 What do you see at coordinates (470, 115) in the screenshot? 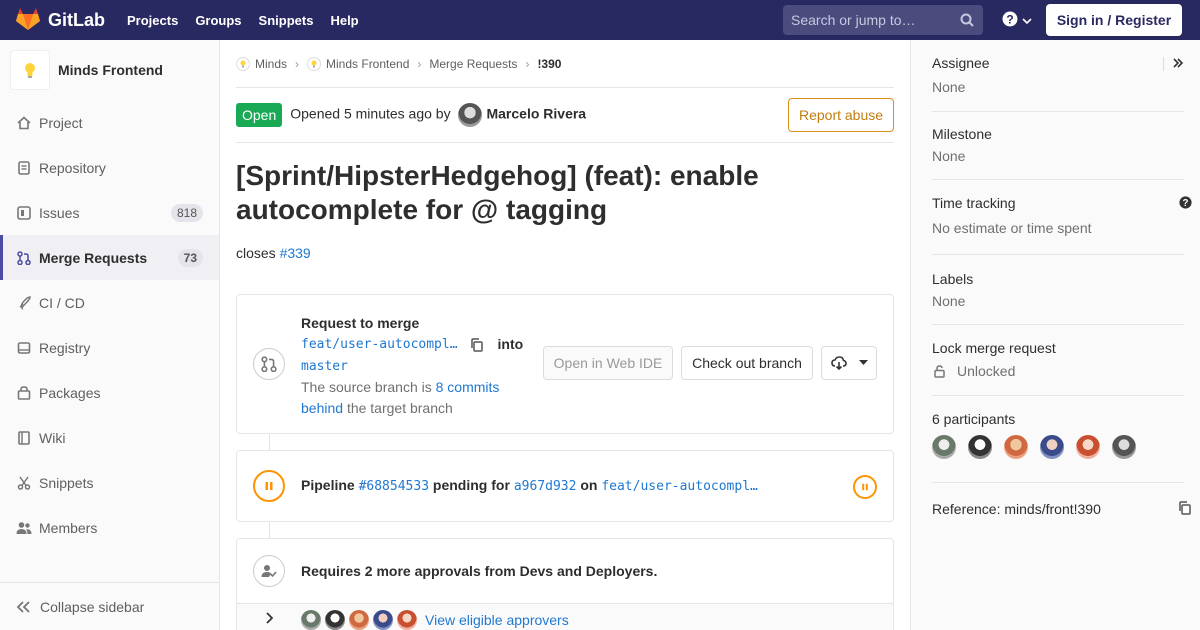
I see `author-avatar` at bounding box center [470, 115].